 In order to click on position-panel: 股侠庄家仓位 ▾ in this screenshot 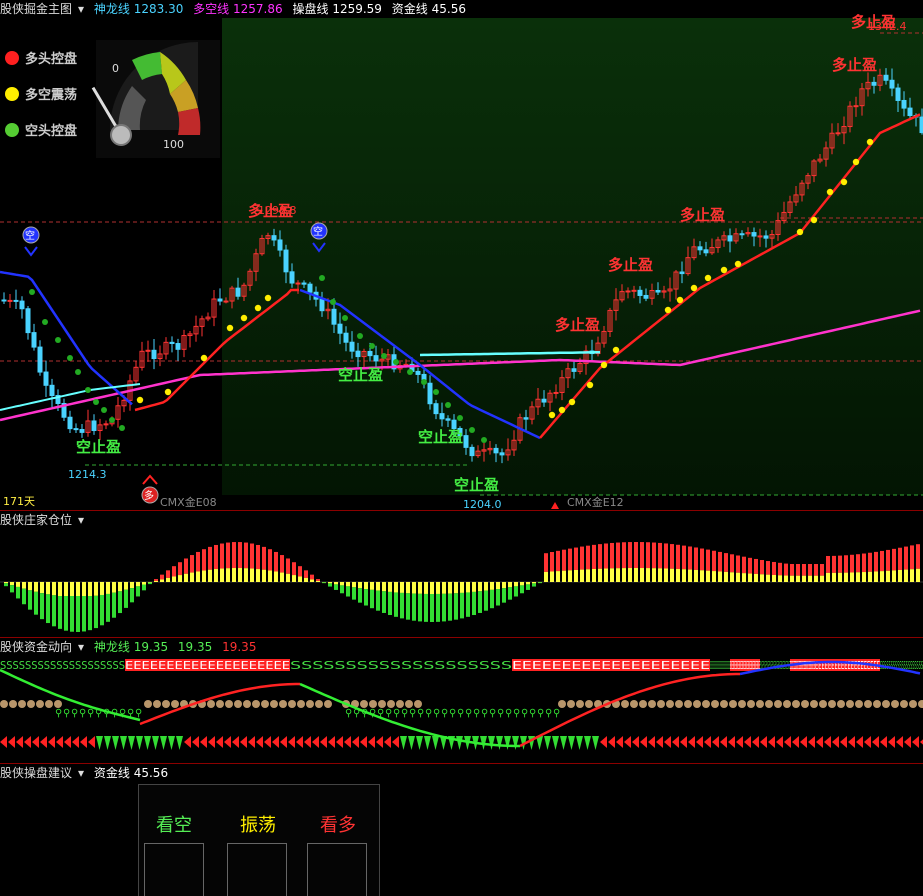, I will do `click(461, 574)`.